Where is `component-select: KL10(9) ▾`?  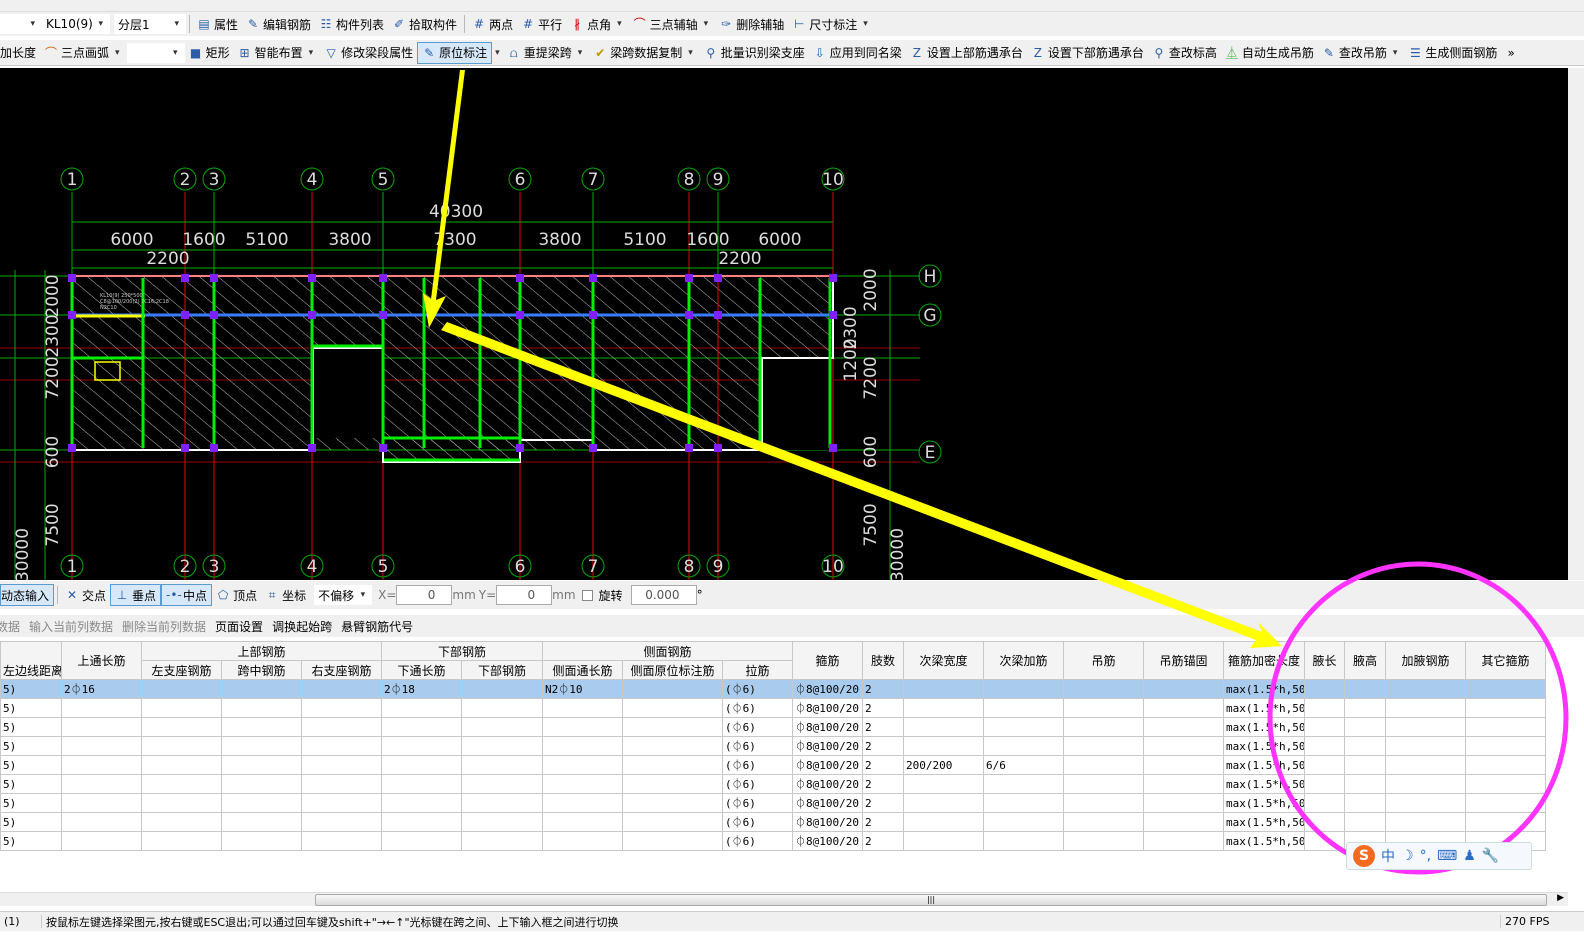
component-select: KL10(9) ▾ is located at coordinates (76, 24).